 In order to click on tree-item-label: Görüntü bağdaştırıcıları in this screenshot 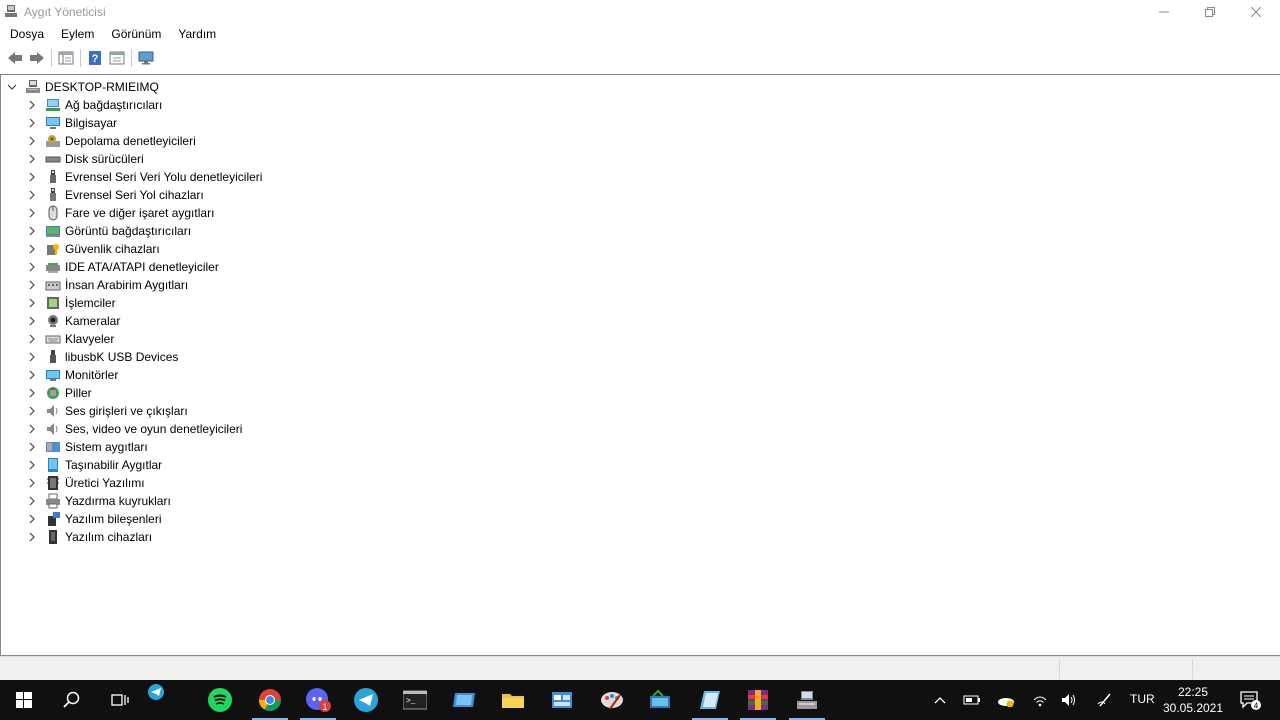, I will do `click(128, 231)`.